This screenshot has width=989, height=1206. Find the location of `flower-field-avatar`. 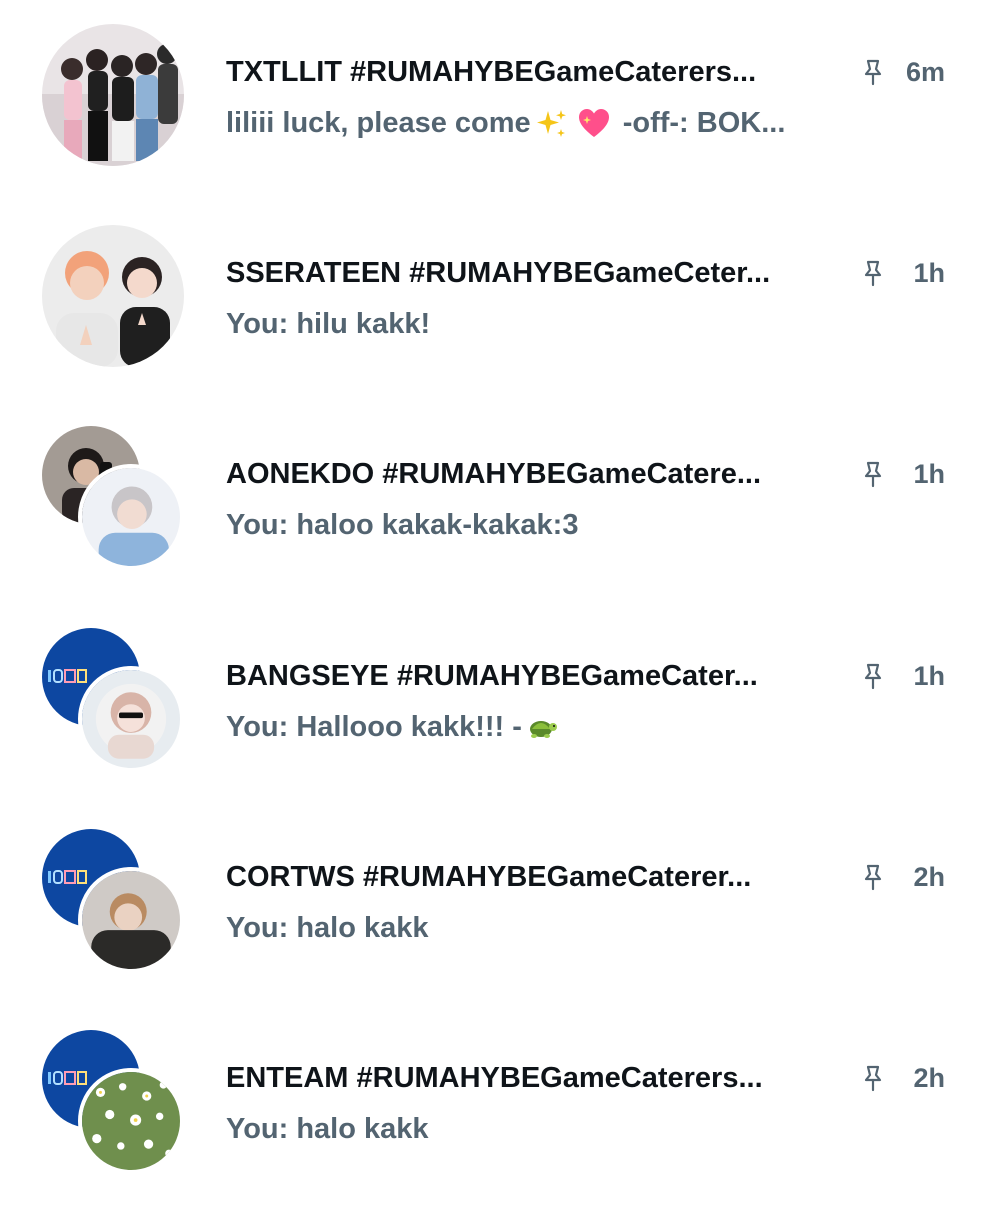

flower-field-avatar is located at coordinates (131, 1121).